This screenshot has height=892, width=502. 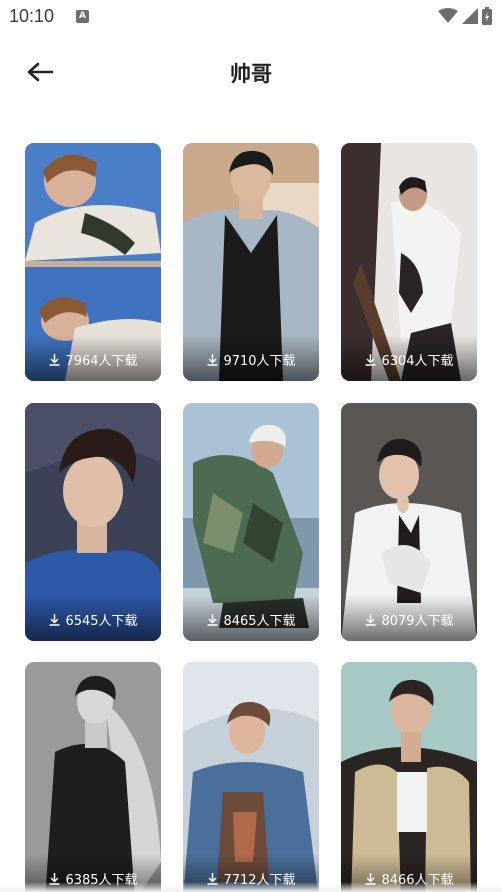 What do you see at coordinates (82, 16) in the screenshot?
I see `notification-icon: A` at bounding box center [82, 16].